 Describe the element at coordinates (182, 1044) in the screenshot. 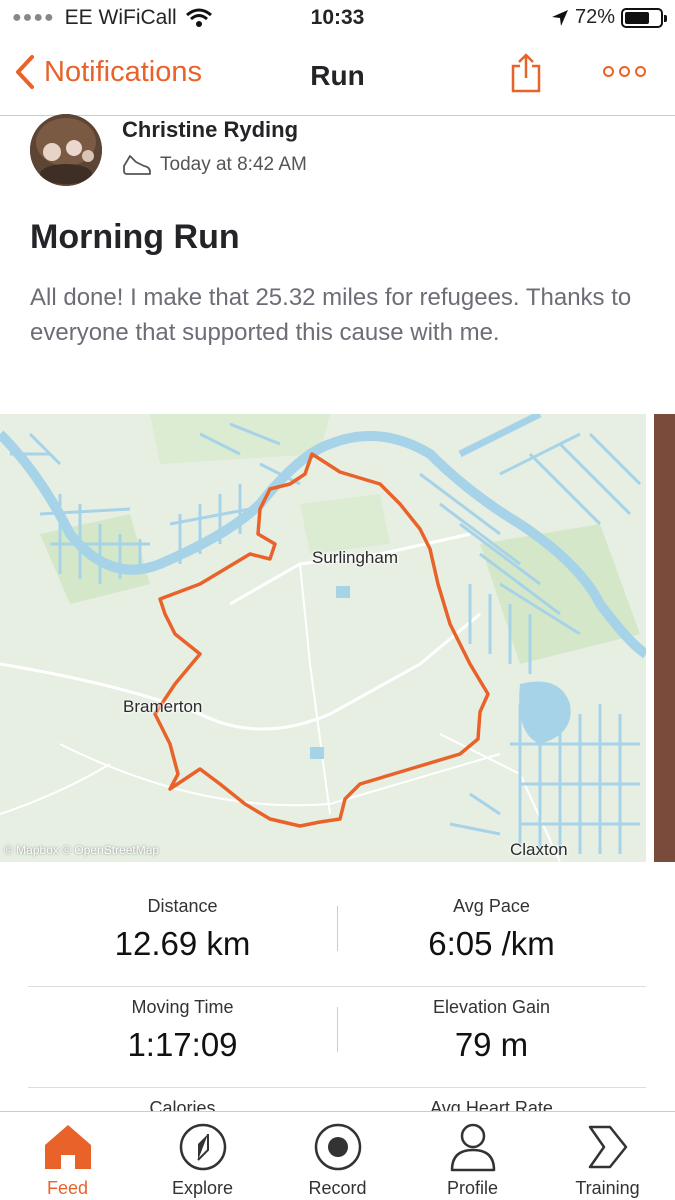

I see `stat-value: 1:17:09` at that location.